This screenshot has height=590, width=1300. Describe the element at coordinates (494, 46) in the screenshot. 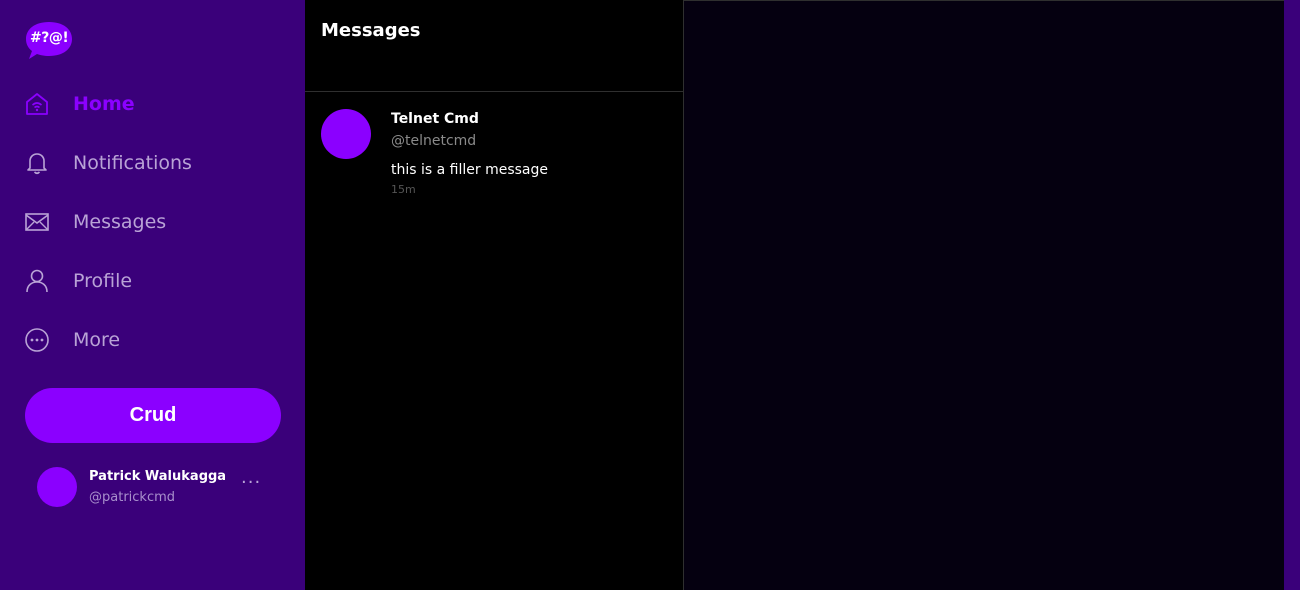

I see `messages-header: Messages` at that location.